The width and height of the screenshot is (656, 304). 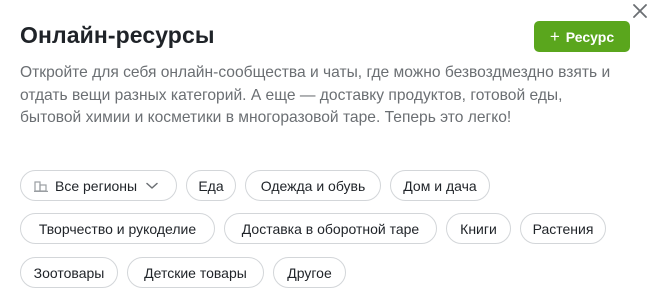 What do you see at coordinates (69, 272) in the screenshot?
I see `category-chip: Зоотовары` at bounding box center [69, 272].